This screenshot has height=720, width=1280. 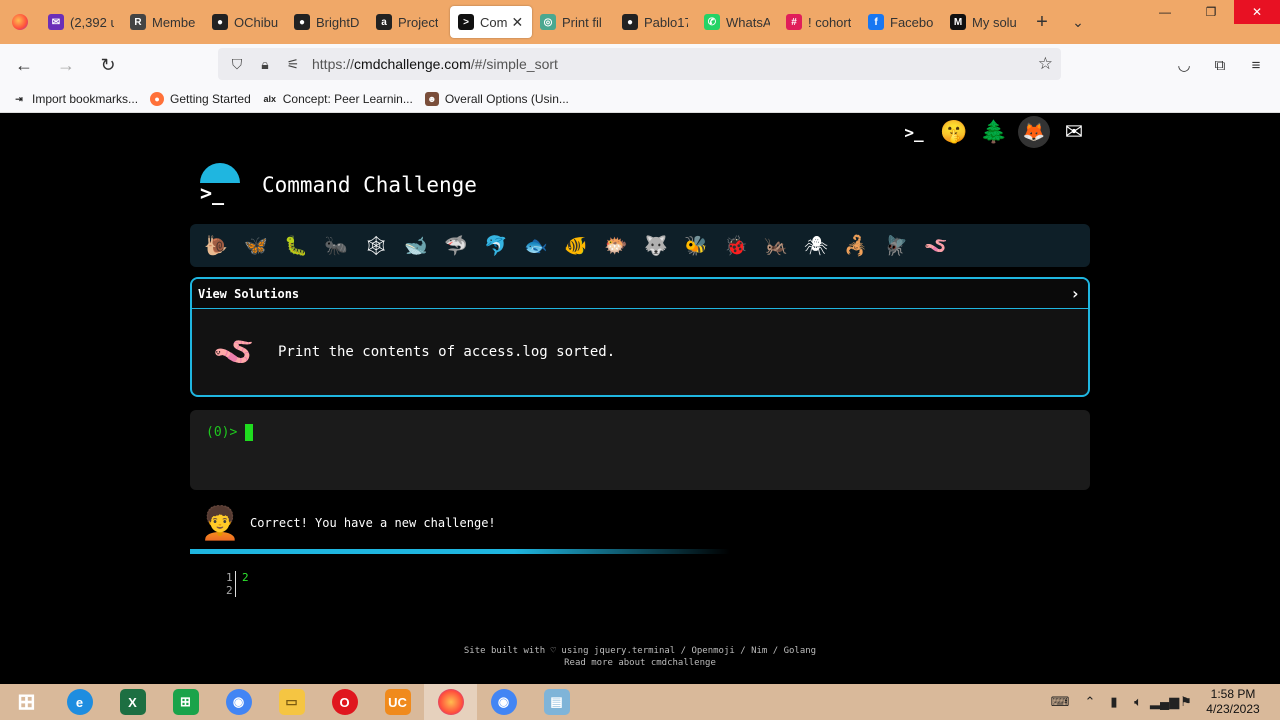 What do you see at coordinates (293, 64) in the screenshot?
I see `permissions-icon: ⚟` at bounding box center [293, 64].